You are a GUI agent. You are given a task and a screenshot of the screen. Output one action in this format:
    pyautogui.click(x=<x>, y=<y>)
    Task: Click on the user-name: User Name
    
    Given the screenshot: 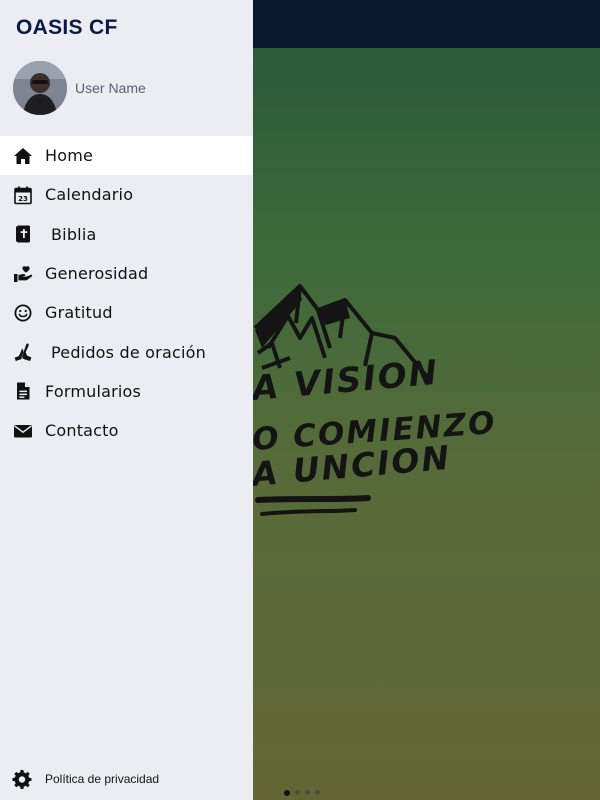 What is the action you would take?
    pyautogui.click(x=110, y=88)
    